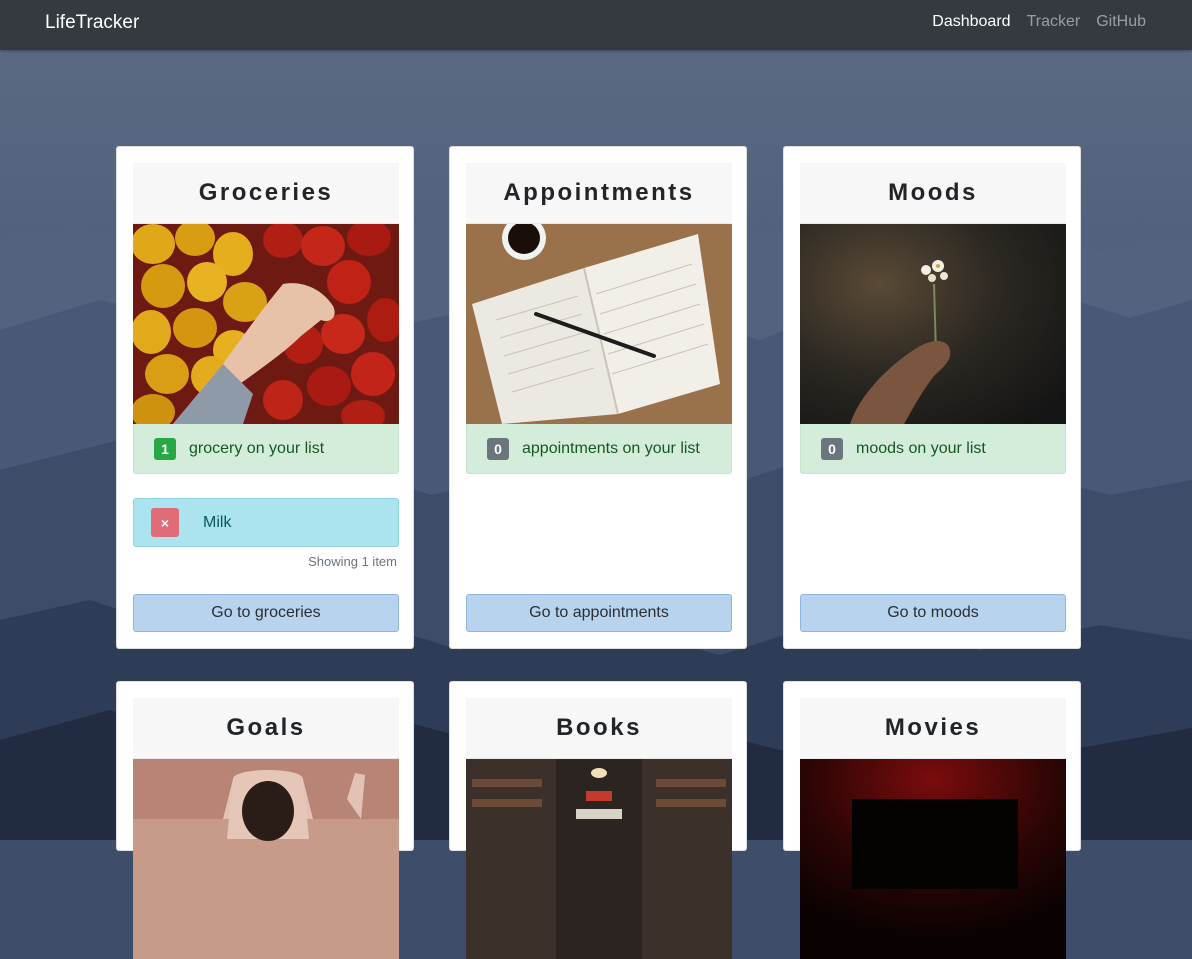 This screenshot has height=959, width=1192. I want to click on count-text: grocery on your list, so click(257, 448).